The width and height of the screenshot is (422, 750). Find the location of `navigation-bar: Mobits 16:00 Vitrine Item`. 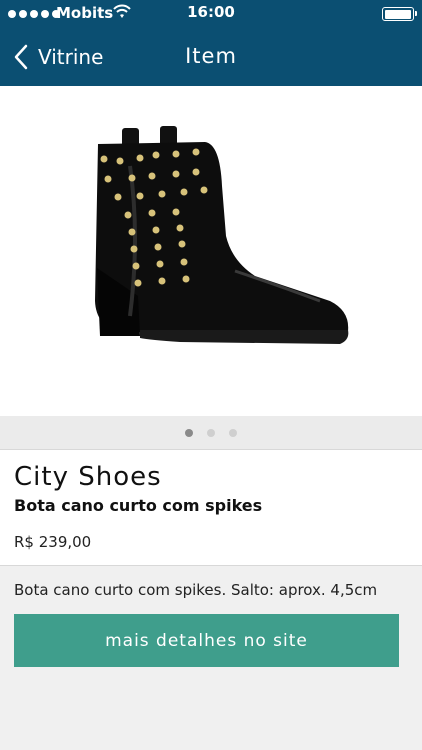

navigation-bar: Mobits 16:00 Vitrine Item is located at coordinates (211, 43).